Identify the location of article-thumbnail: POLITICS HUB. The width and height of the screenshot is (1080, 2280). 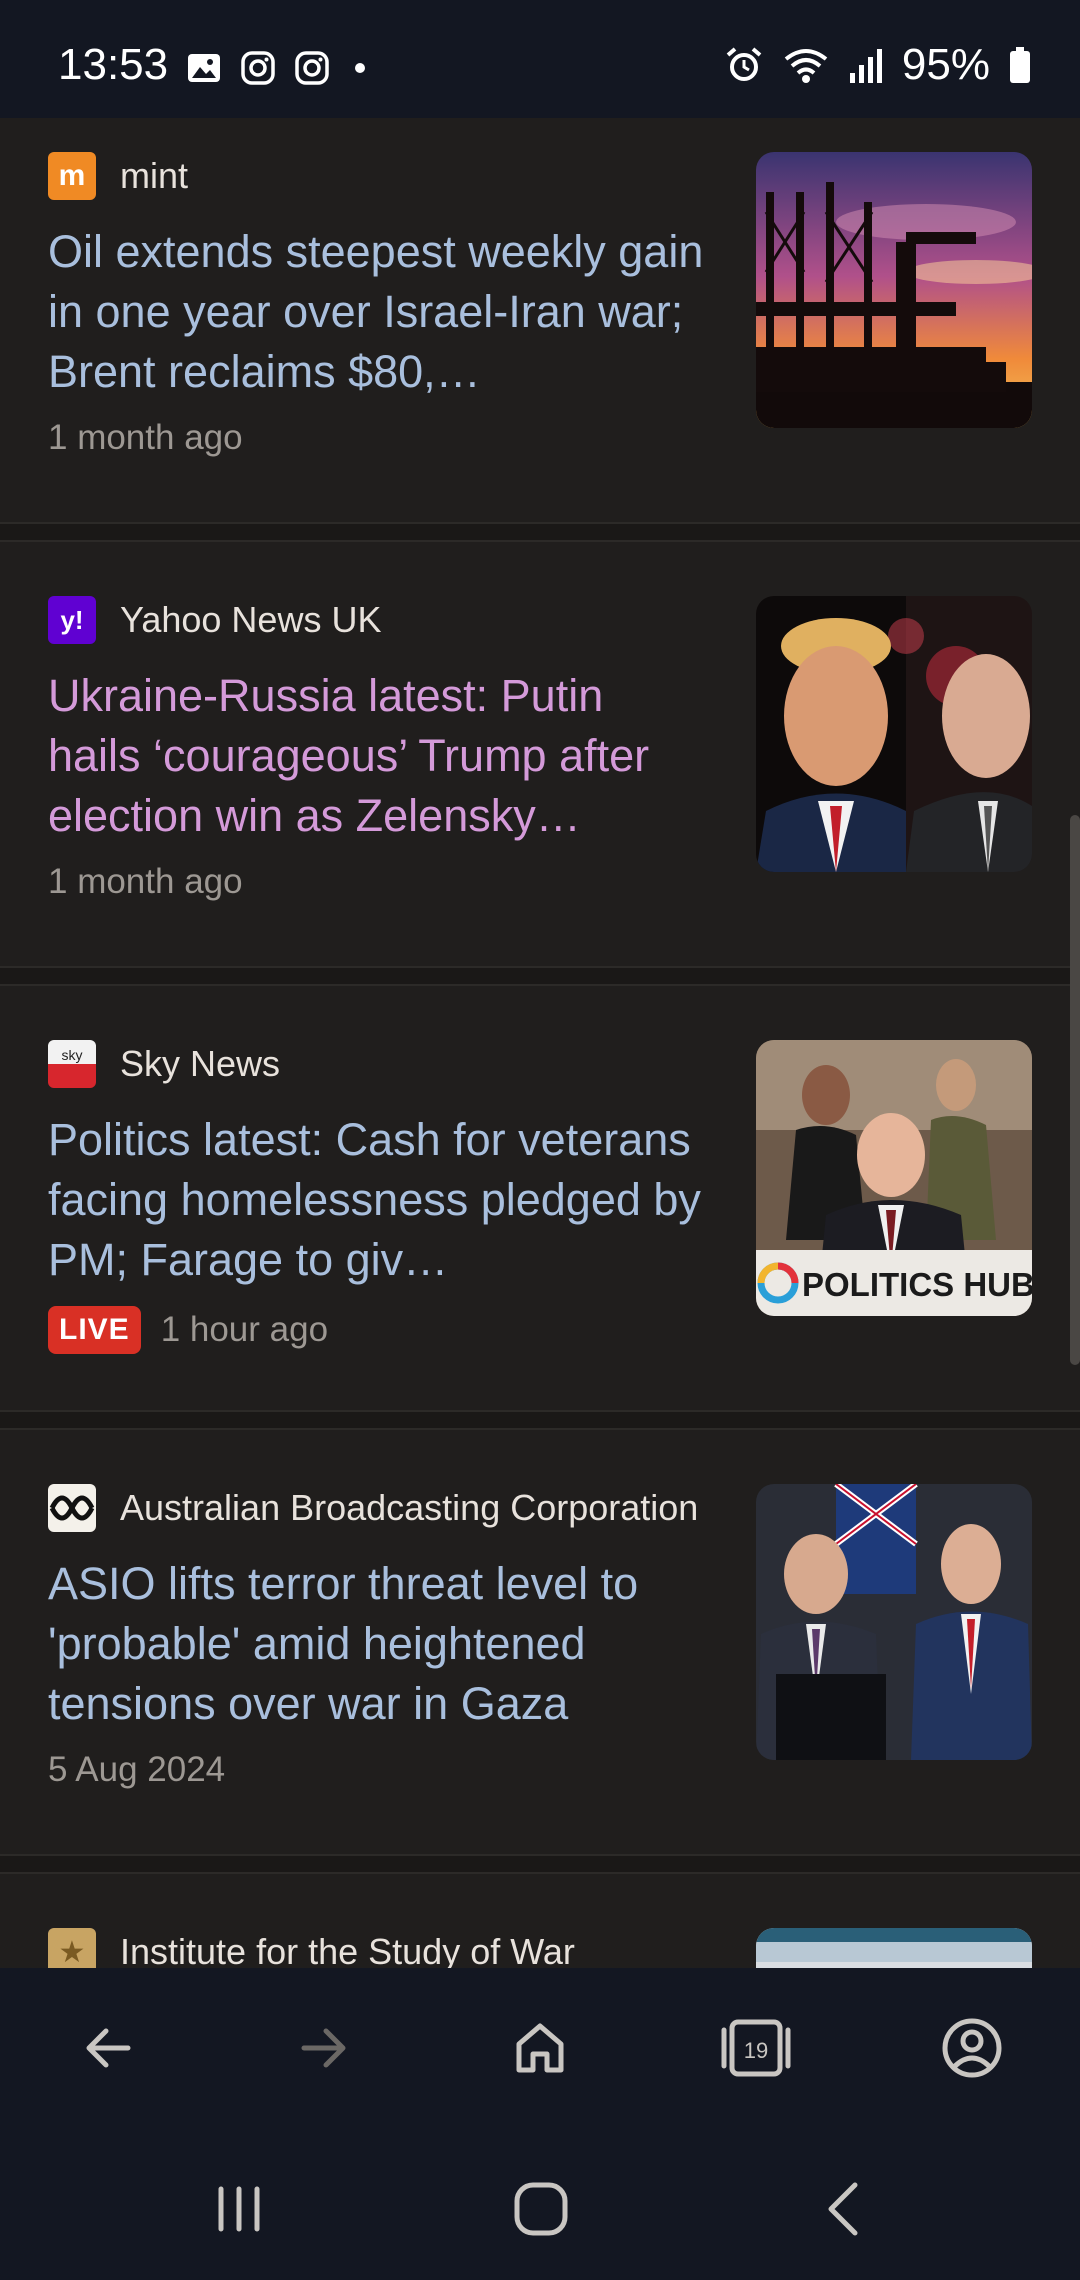
(894, 1178).